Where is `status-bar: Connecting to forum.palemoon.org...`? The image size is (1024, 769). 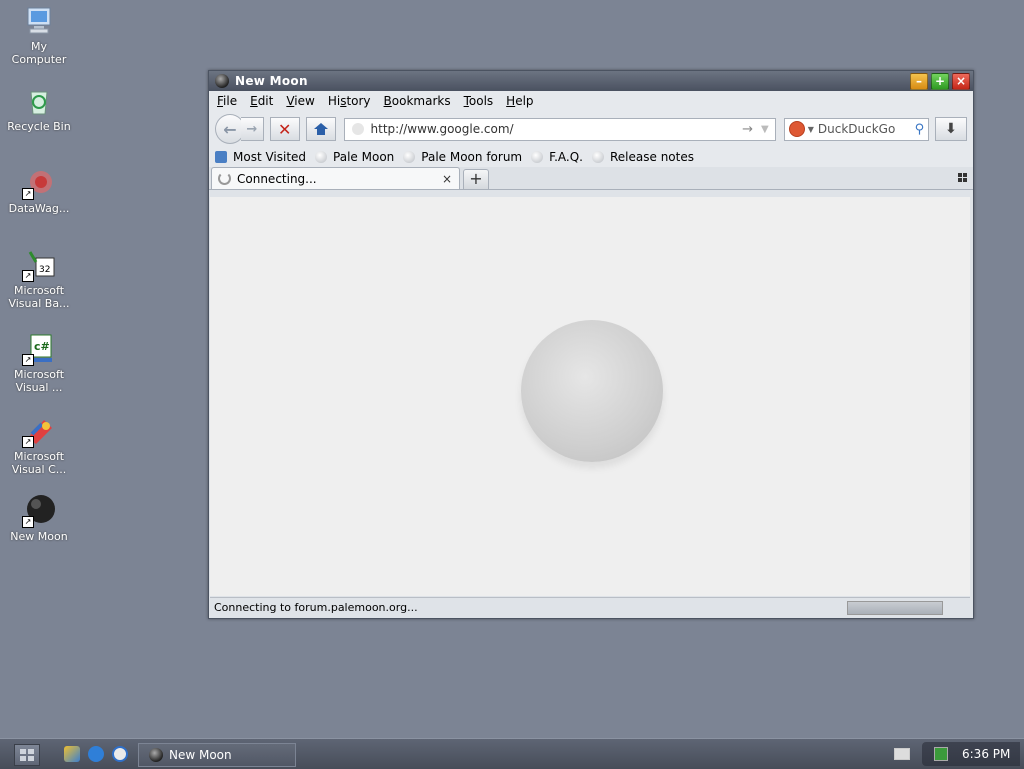 status-bar: Connecting to forum.palemoon.org... is located at coordinates (590, 607).